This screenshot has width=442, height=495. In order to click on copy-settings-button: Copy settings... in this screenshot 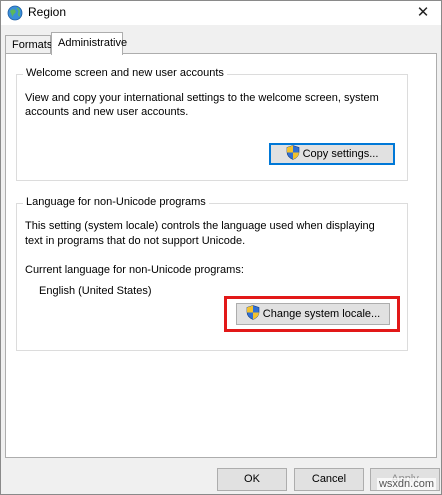, I will do `click(332, 154)`.